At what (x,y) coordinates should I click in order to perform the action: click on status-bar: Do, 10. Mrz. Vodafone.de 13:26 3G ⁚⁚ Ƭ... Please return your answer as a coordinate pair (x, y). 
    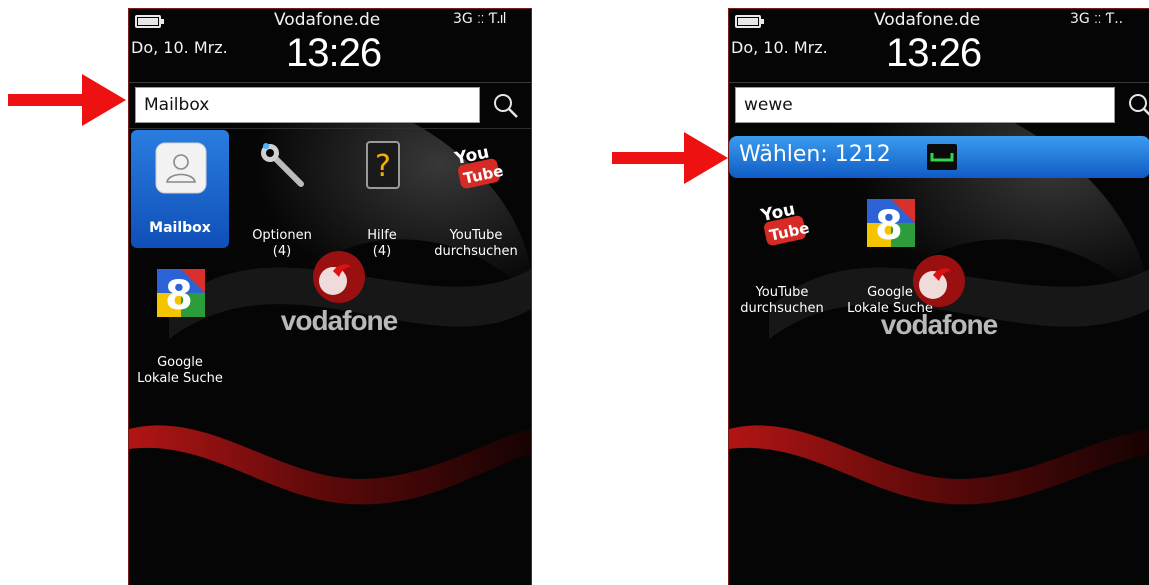
    Looking at the image, I should click on (939, 45).